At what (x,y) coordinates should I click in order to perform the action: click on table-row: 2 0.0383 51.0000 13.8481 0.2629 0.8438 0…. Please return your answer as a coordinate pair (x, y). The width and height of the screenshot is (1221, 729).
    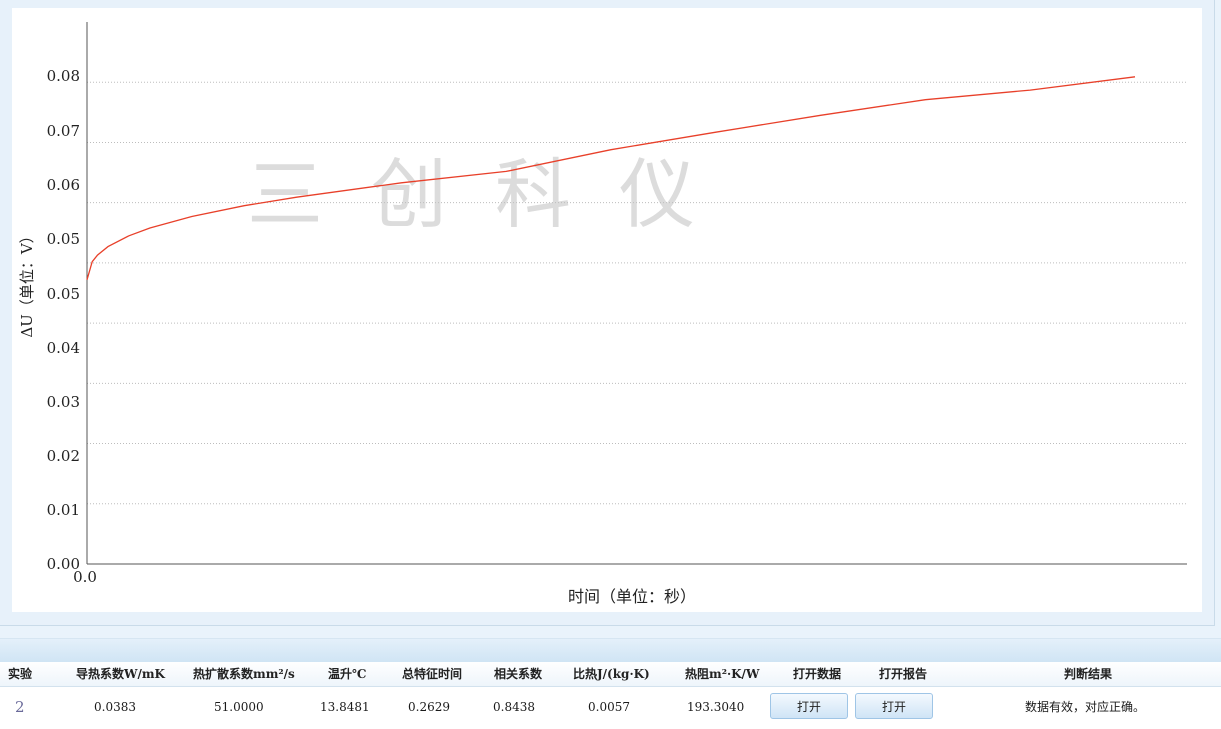
    Looking at the image, I should click on (610, 708).